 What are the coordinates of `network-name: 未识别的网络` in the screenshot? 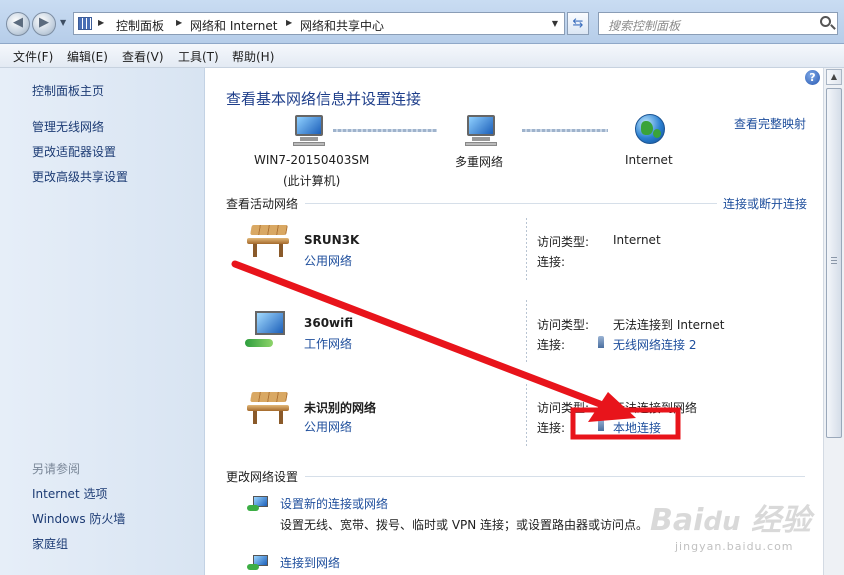 It's located at (340, 408).